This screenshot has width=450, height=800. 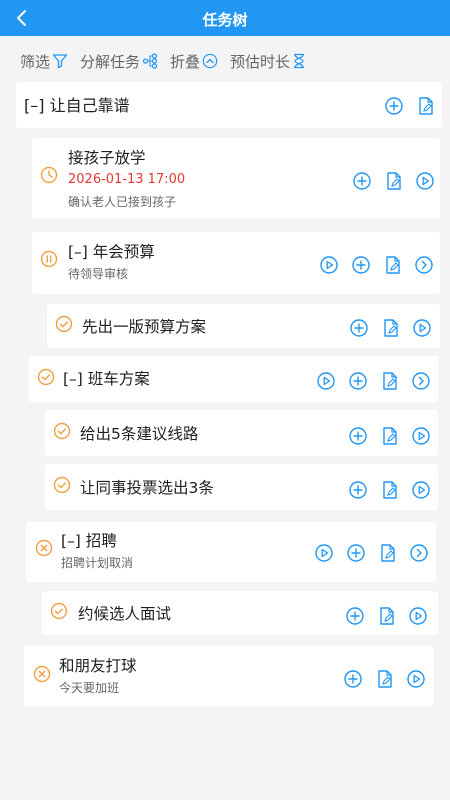 I want to click on task-name: 先出一版预算方案, so click(x=144, y=327).